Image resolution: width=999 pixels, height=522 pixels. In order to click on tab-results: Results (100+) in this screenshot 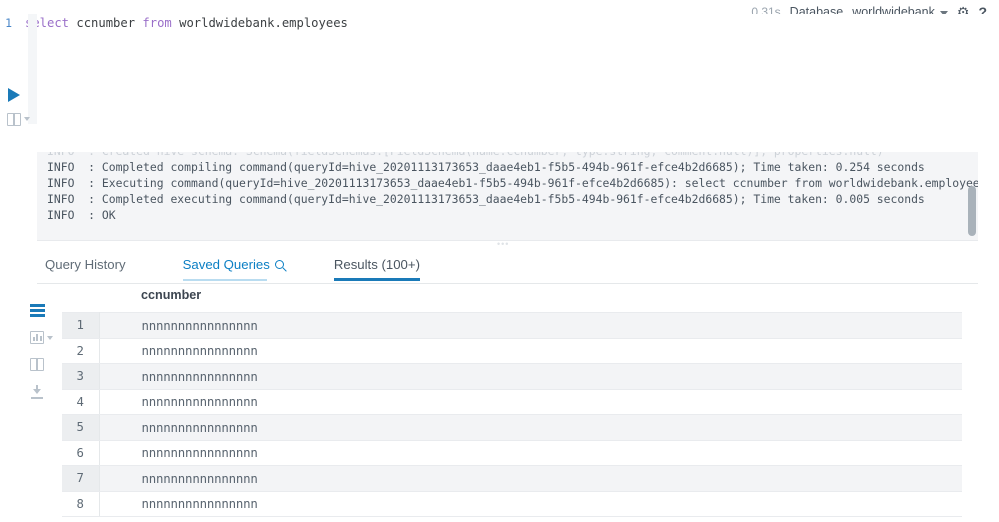, I will do `click(376, 266)`.